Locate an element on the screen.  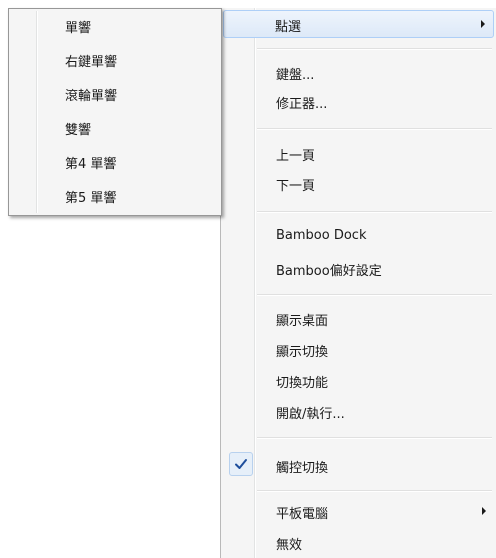
menu-item-label: 切換功能 is located at coordinates (302, 383).